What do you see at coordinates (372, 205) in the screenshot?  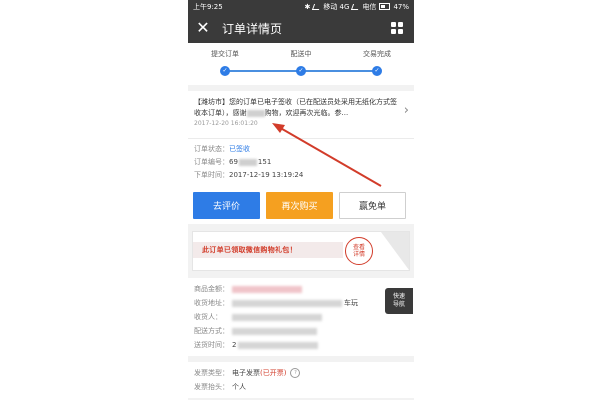 I see `free-order-button: 赢免单` at bounding box center [372, 205].